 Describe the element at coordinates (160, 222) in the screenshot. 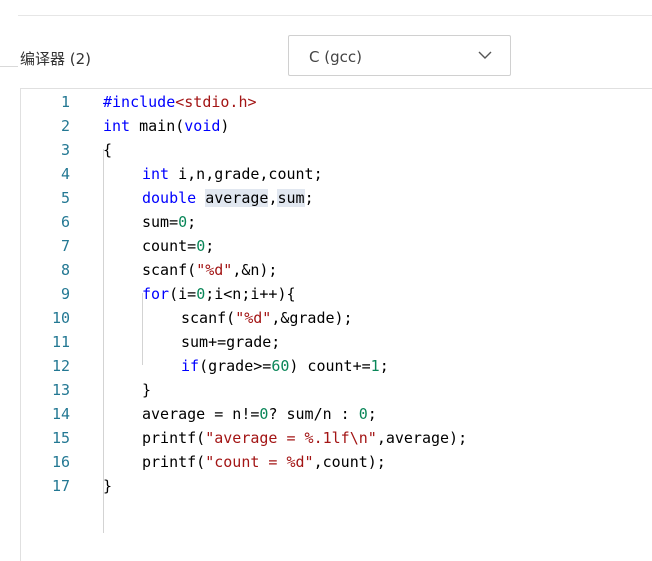

I see `code-token: sum=` at that location.